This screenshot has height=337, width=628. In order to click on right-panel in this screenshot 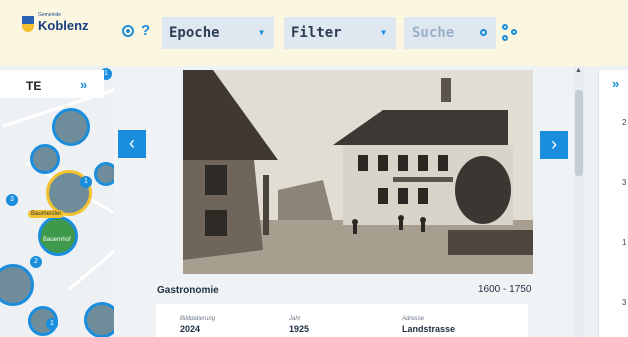, I will do `click(613, 203)`.